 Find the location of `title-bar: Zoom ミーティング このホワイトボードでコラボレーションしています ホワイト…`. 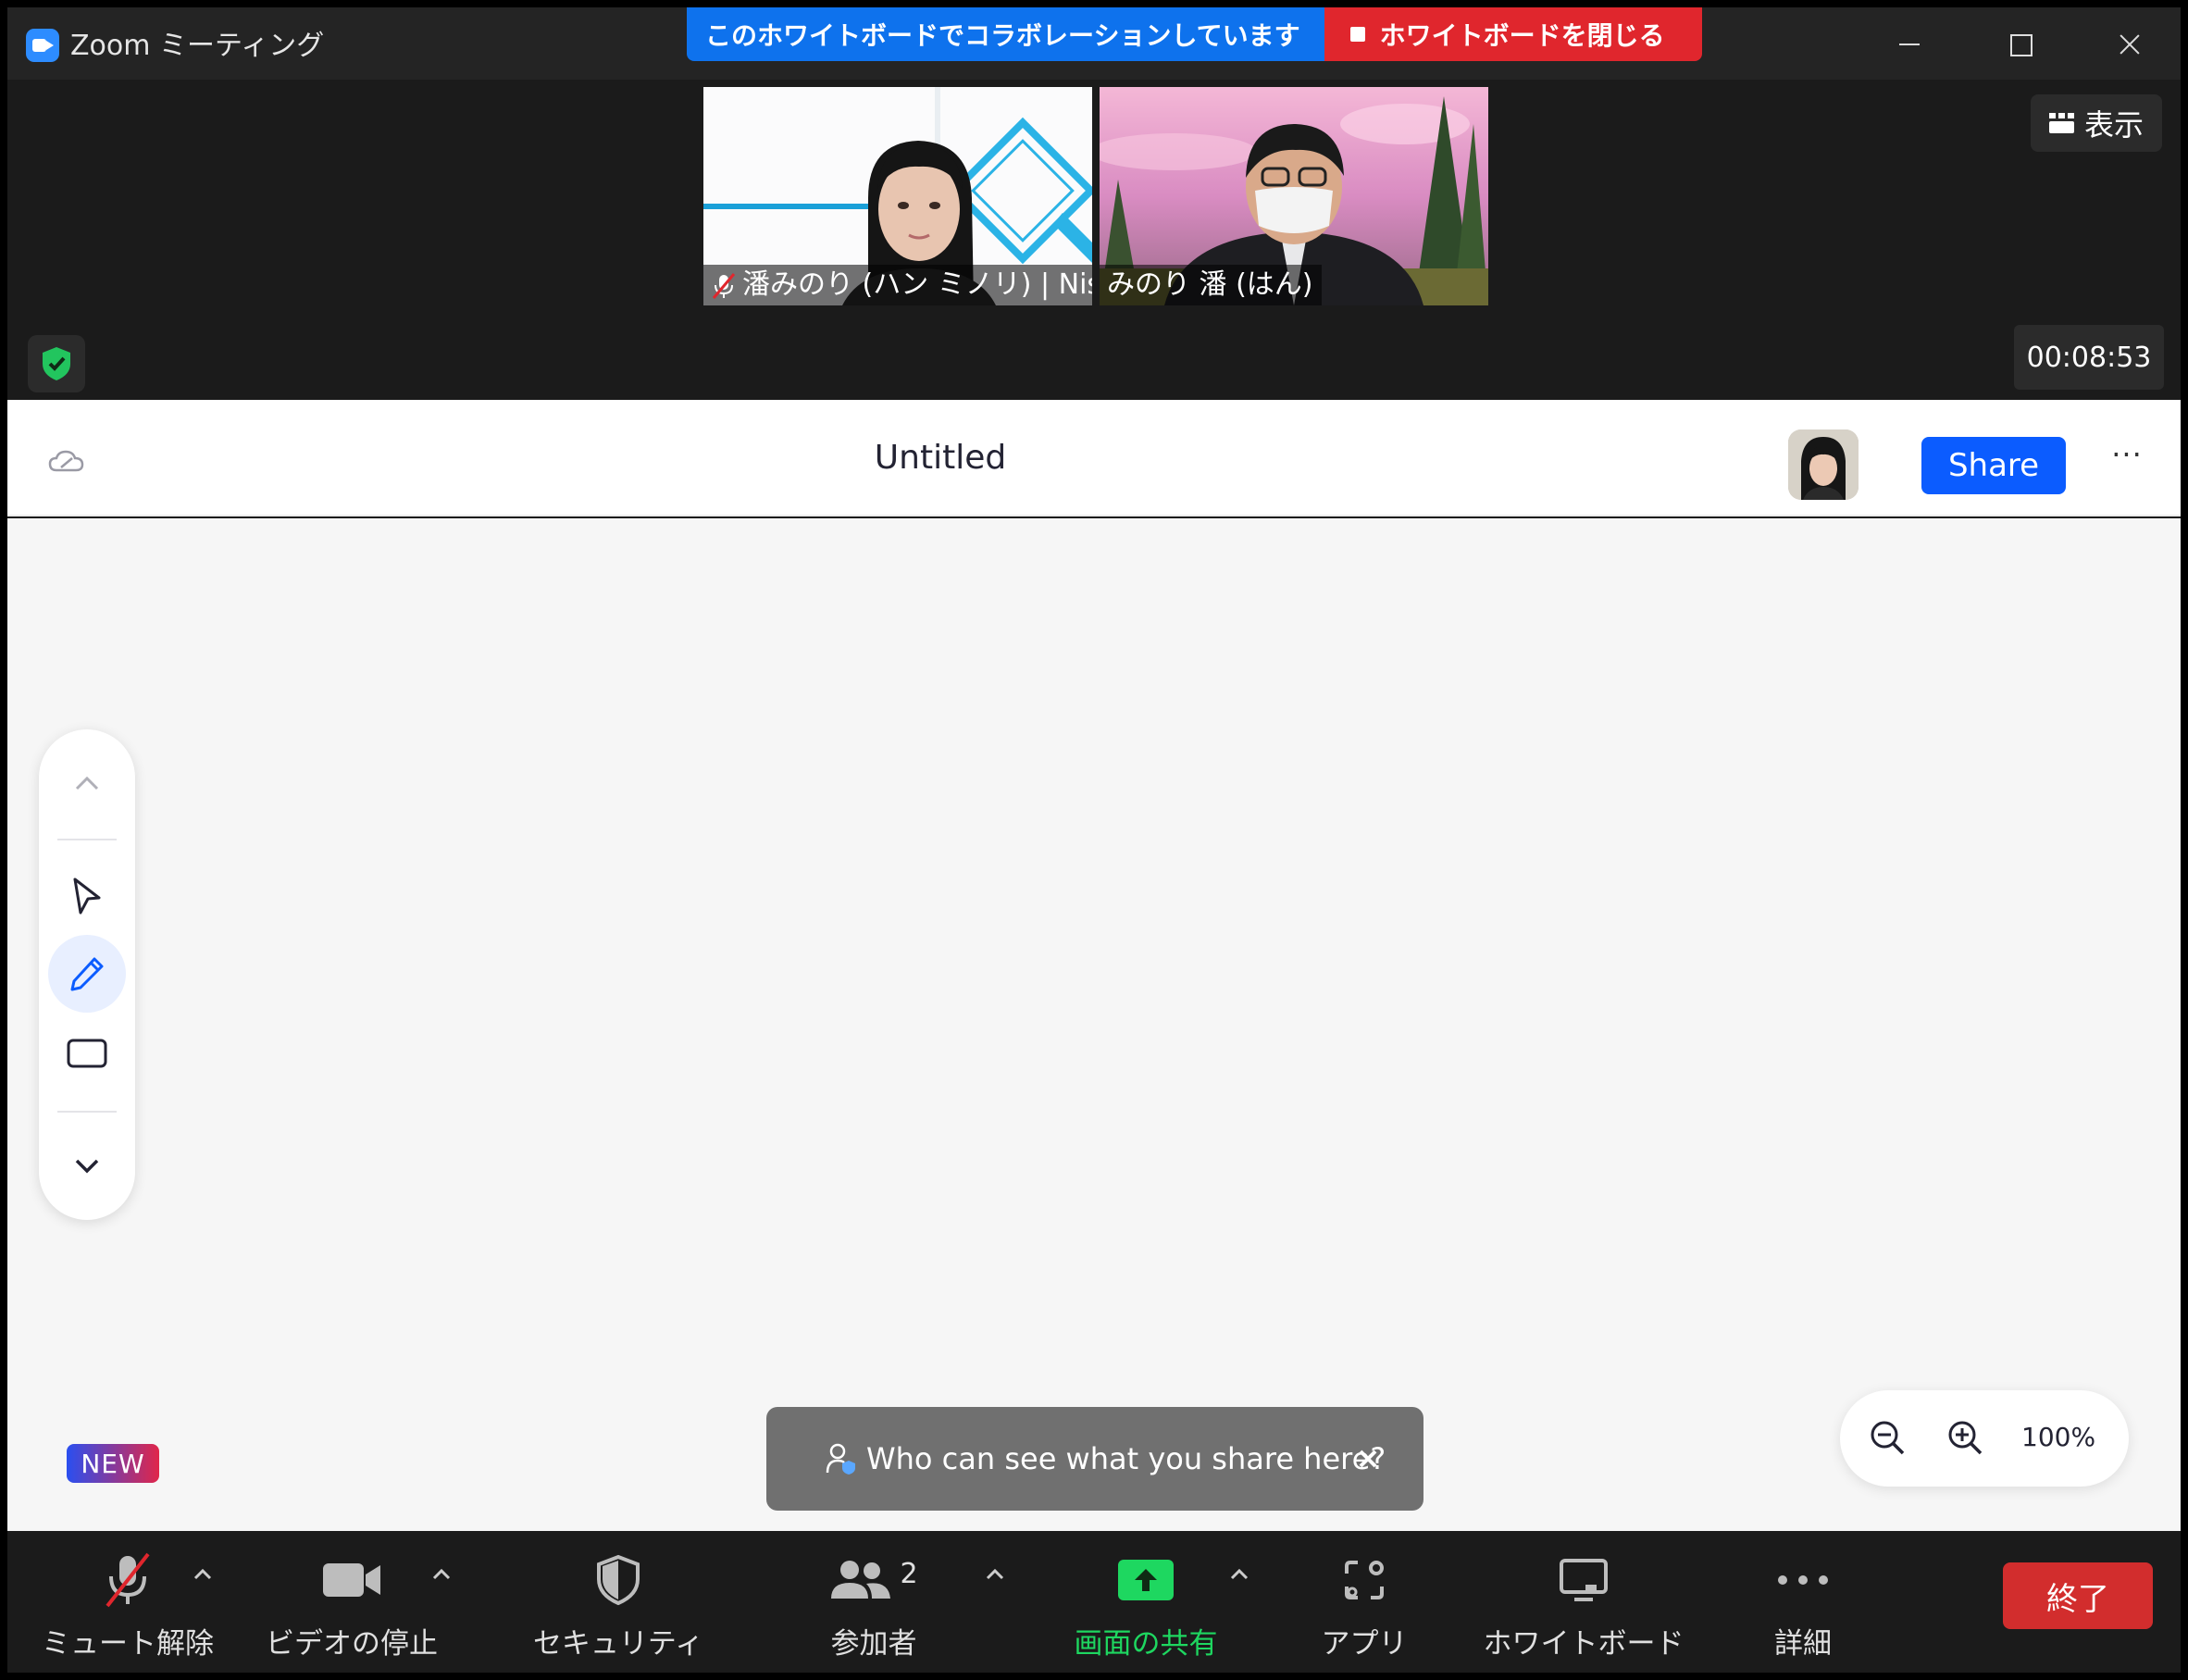

title-bar: Zoom ミーティング このホワイトボードでコラボレーションしています ホワイト… is located at coordinates (1094, 43).